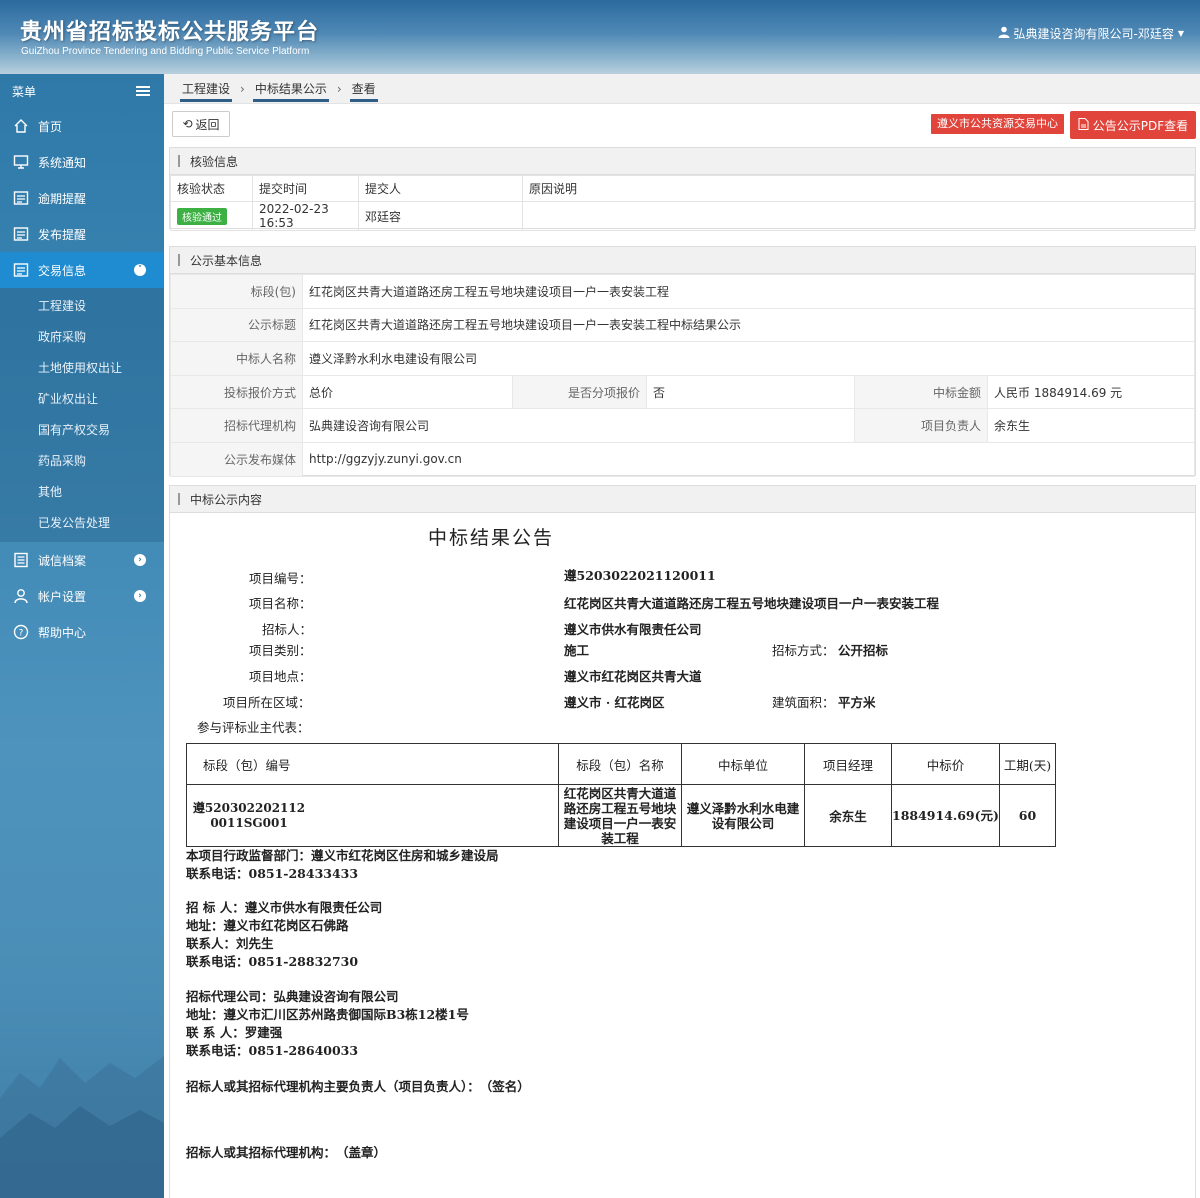 The image size is (1200, 1198). What do you see at coordinates (848, 815) in the screenshot?
I see `table-cell: 余东生` at bounding box center [848, 815].